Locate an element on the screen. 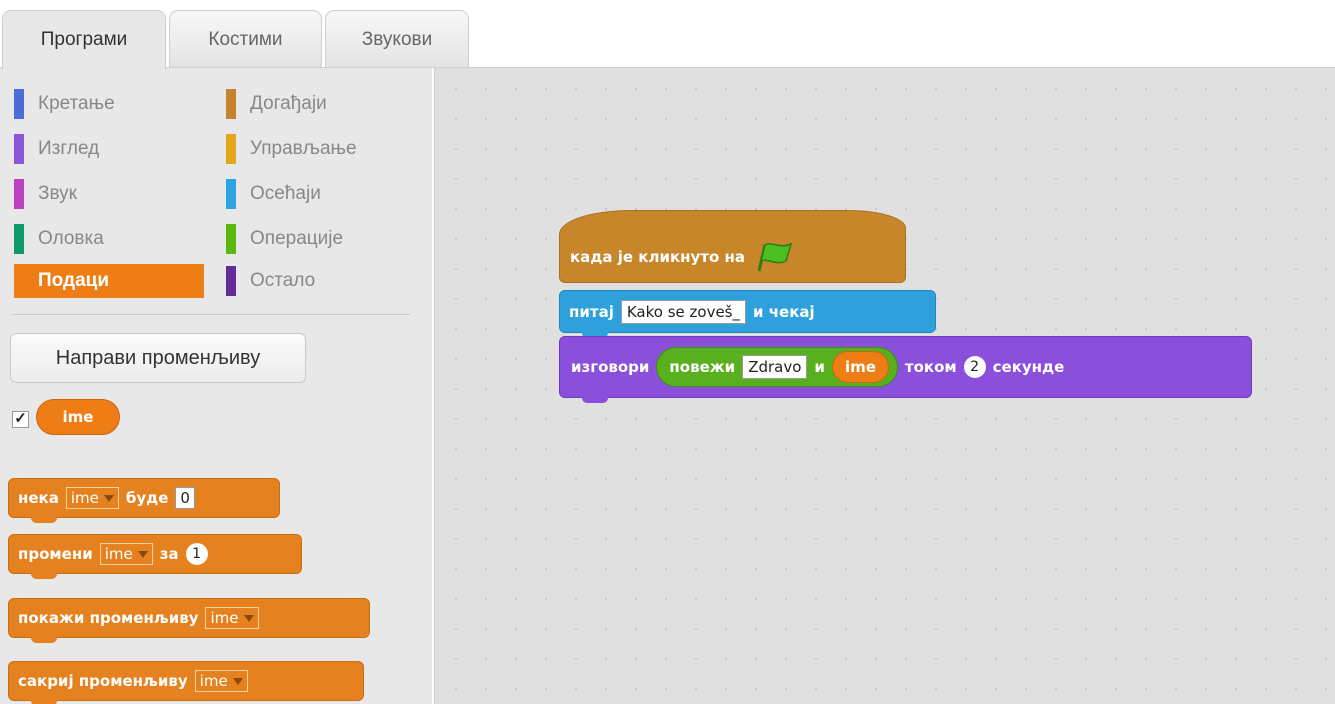 This screenshot has height=704, width=1335. tab-costumes: Костими is located at coordinates (245, 39).